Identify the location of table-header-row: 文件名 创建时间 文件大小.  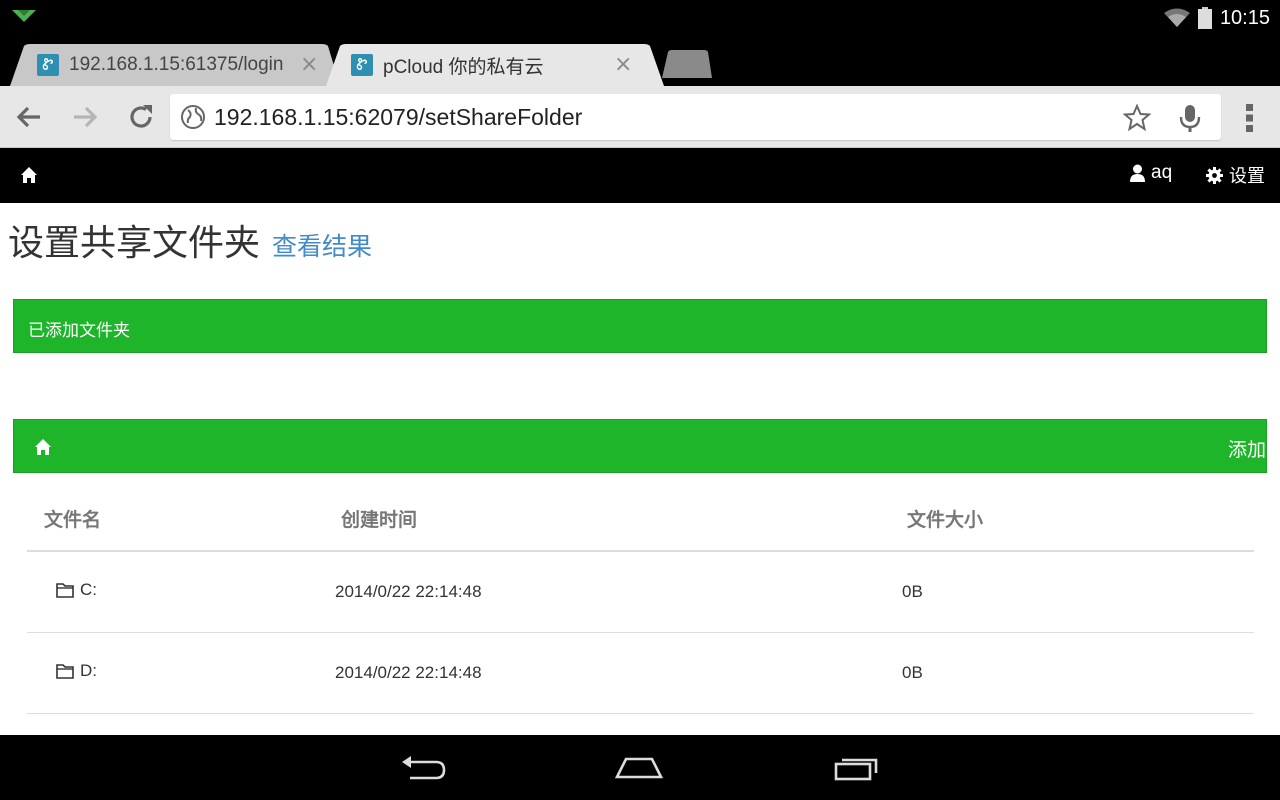
(640, 519).